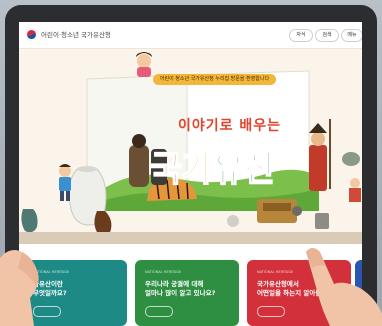 The width and height of the screenshot is (382, 326). Describe the element at coordinates (214, 79) in the screenshot. I see `welcome-banner: 어린이 청소년 국가유산청 누리집 방문을 환영합니다` at that location.